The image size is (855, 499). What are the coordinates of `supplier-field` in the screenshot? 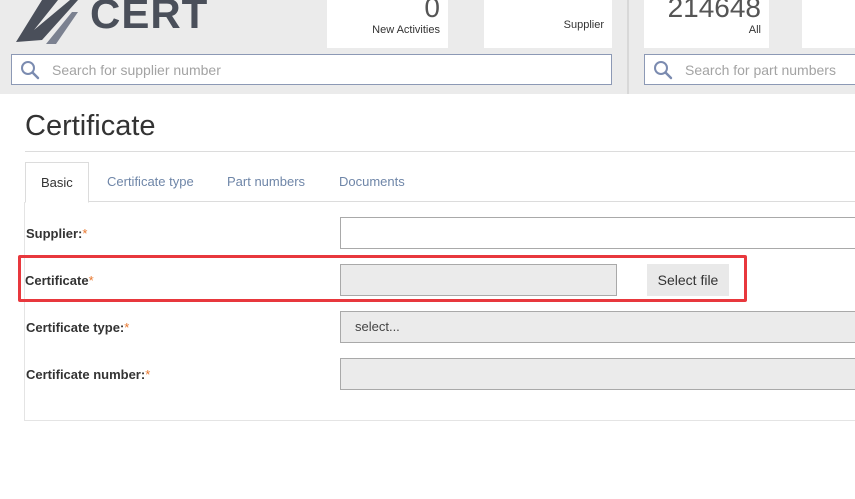 It's located at (597, 233).